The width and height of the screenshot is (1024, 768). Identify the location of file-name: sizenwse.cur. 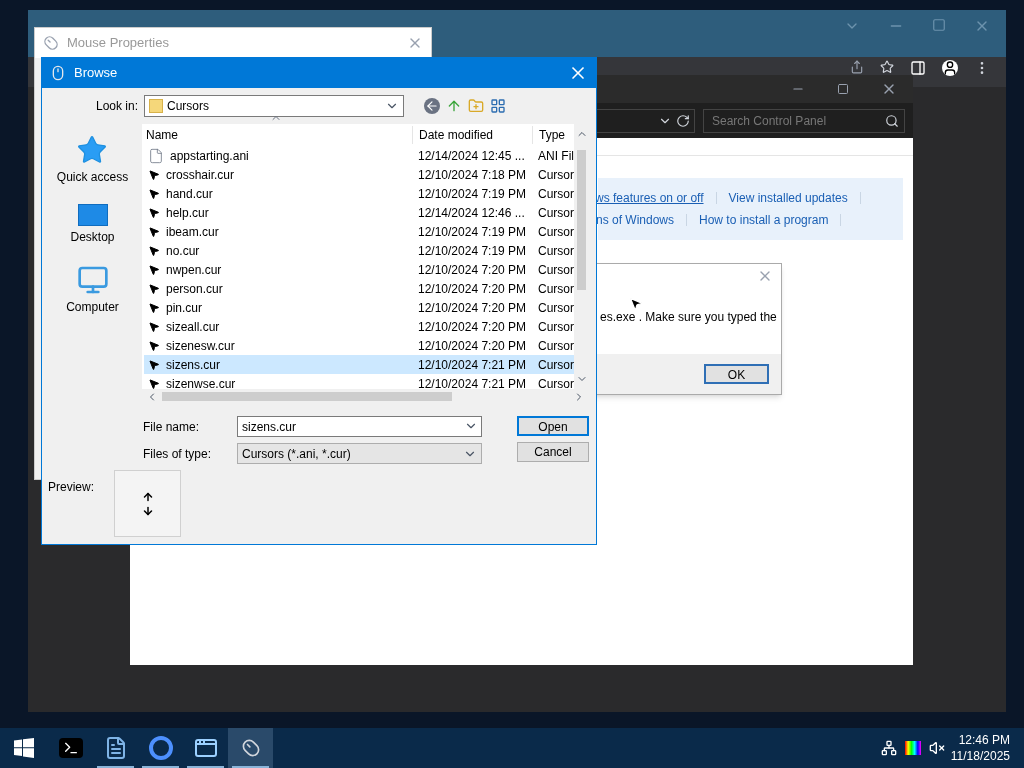
(201, 382).